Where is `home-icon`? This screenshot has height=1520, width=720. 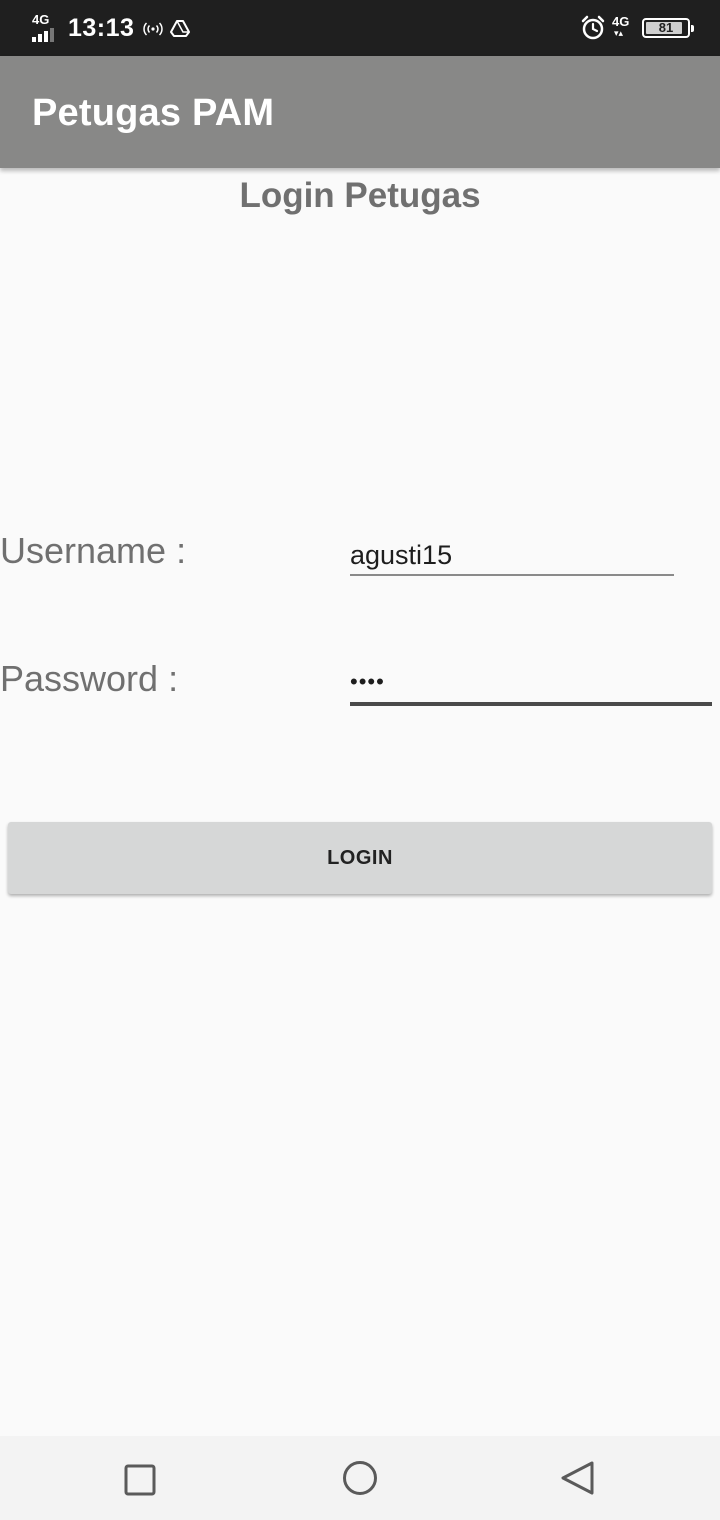
home-icon is located at coordinates (360, 1480).